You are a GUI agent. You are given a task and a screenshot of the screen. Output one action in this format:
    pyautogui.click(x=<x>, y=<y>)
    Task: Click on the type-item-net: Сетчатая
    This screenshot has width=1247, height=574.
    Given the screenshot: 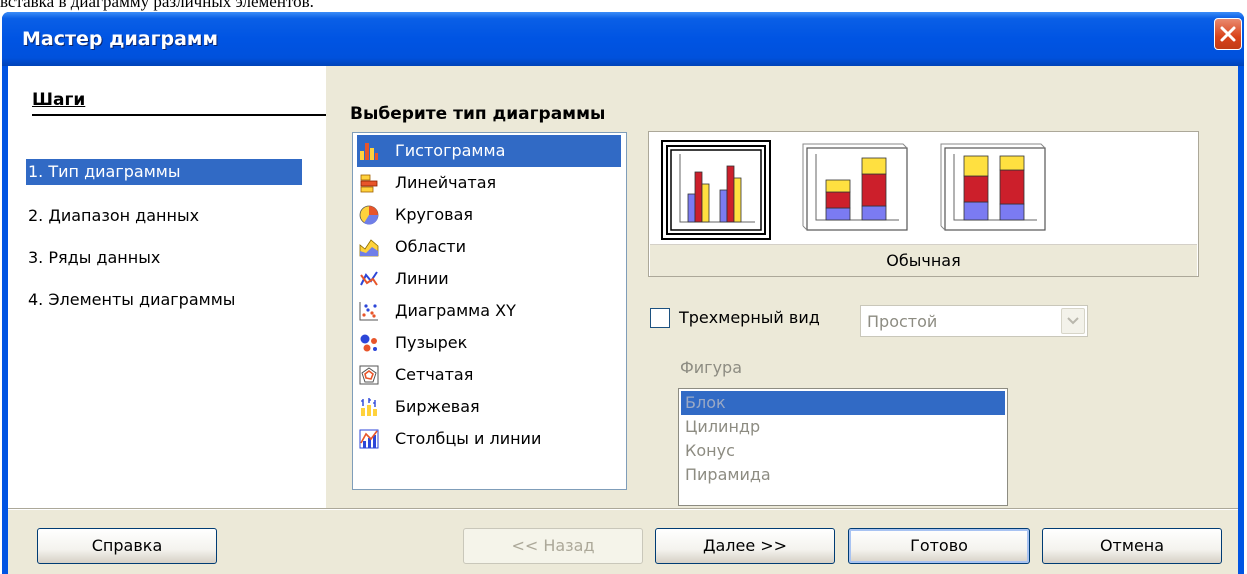 What is the action you would take?
    pyautogui.click(x=489, y=375)
    